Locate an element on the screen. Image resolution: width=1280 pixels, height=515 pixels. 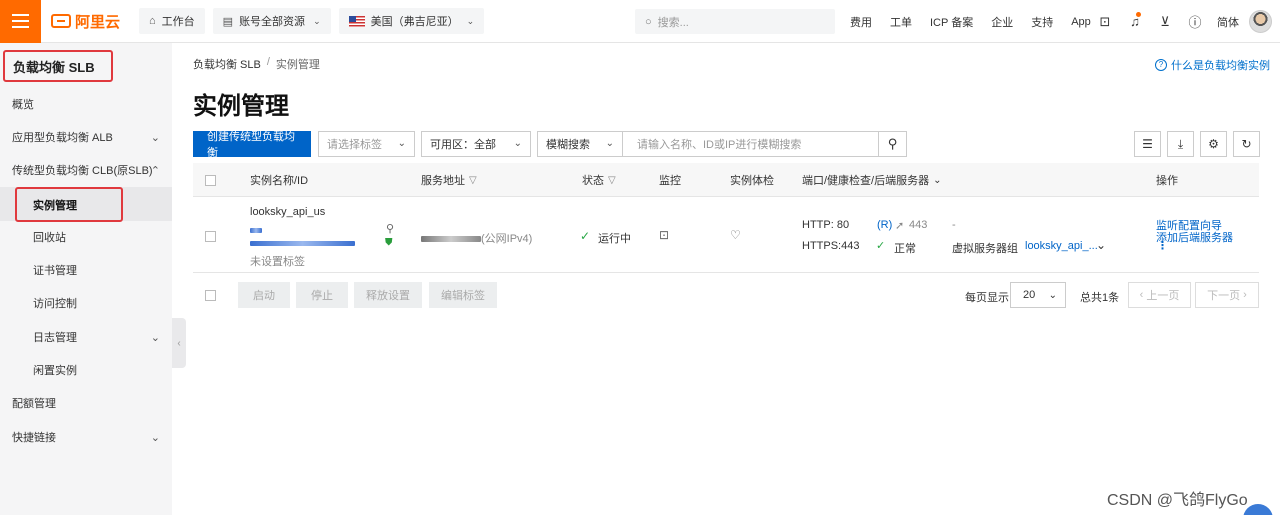
download-icon: ⤓ is located at coordinates (1180, 144).